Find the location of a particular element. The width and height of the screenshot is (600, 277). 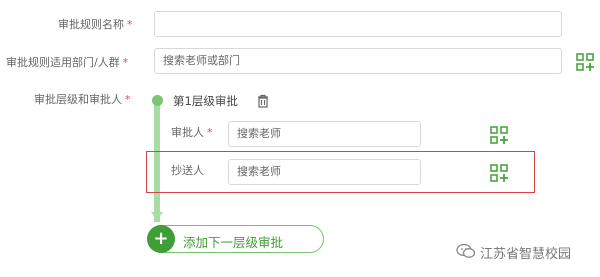

cc-label: 抄送人 is located at coordinates (187, 170).